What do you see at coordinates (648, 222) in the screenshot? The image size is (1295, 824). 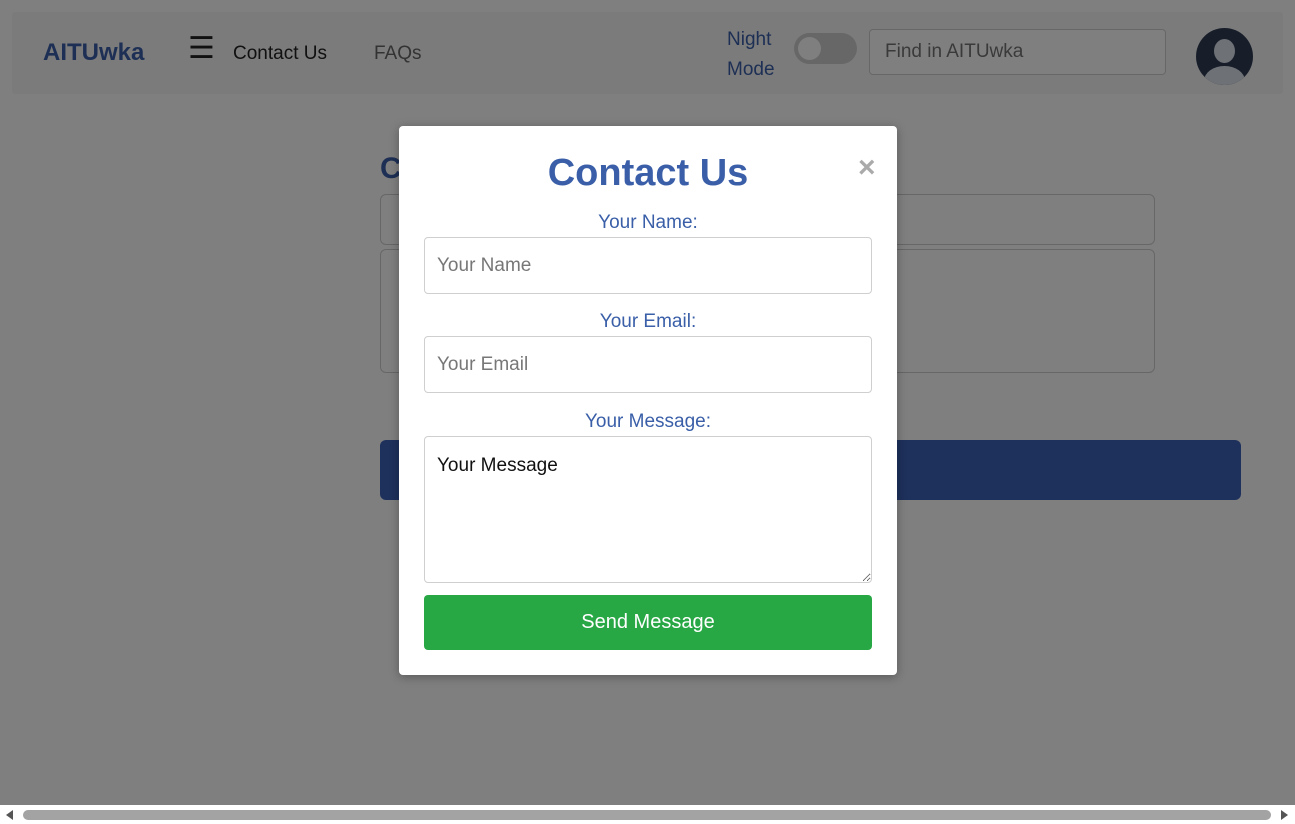 I see `name-label: Your Name:` at bounding box center [648, 222].